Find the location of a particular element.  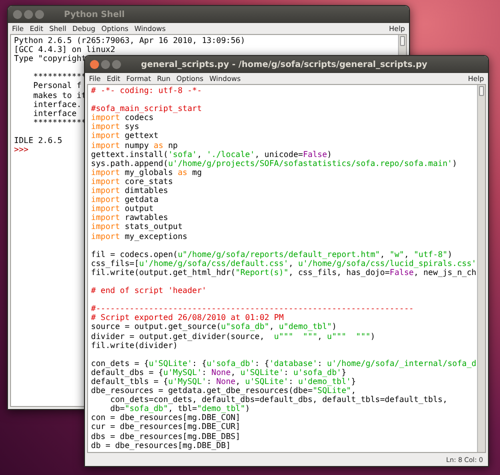

window-title: general_scripts.py - /home/g/sofa/scripts/general_scripts.py is located at coordinates (284, 65).